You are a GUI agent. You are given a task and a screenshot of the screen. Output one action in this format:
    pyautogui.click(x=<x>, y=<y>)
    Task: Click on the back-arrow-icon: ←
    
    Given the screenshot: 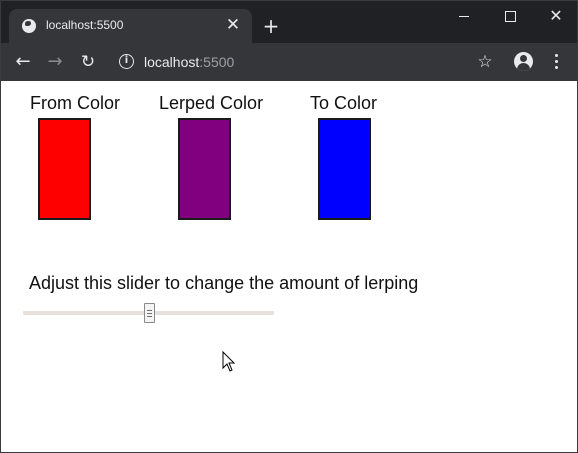 What is the action you would take?
    pyautogui.click(x=23, y=62)
    